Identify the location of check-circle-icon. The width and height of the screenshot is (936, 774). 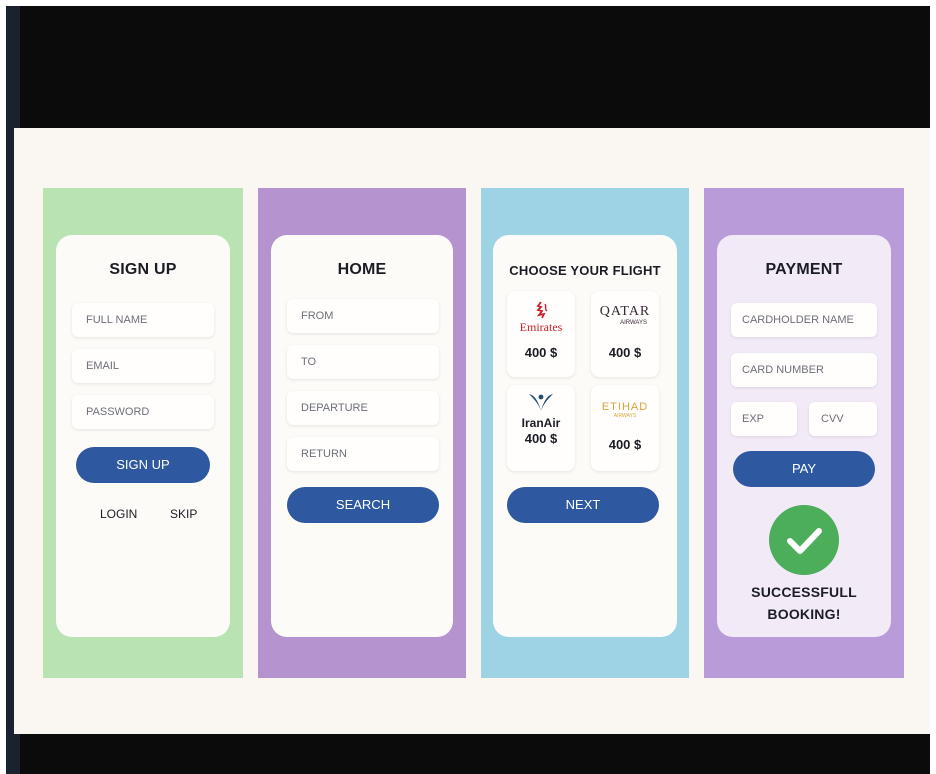
(804, 540).